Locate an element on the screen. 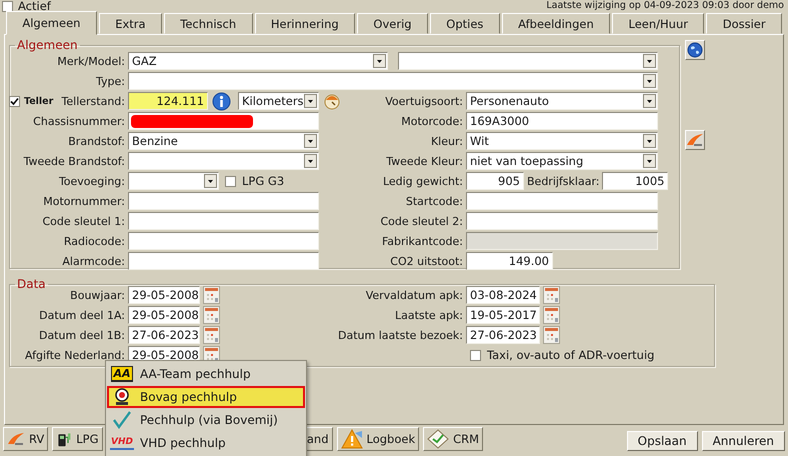  tab: Algemeen is located at coordinates (51, 23).